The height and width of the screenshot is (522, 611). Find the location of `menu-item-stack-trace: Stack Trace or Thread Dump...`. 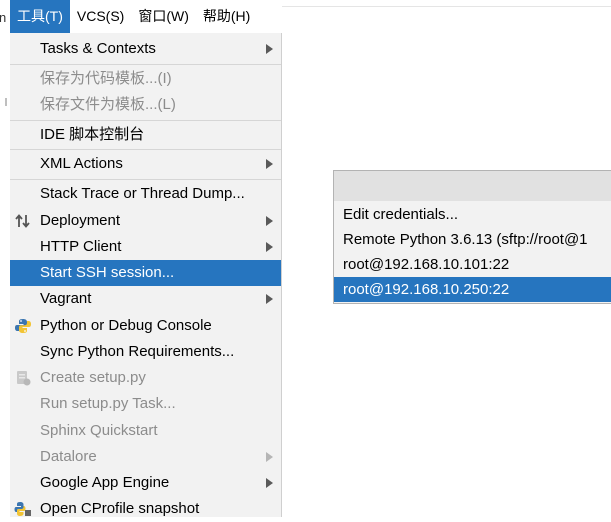

menu-item-stack-trace: Stack Trace or Thread Dump... is located at coordinates (145, 194).